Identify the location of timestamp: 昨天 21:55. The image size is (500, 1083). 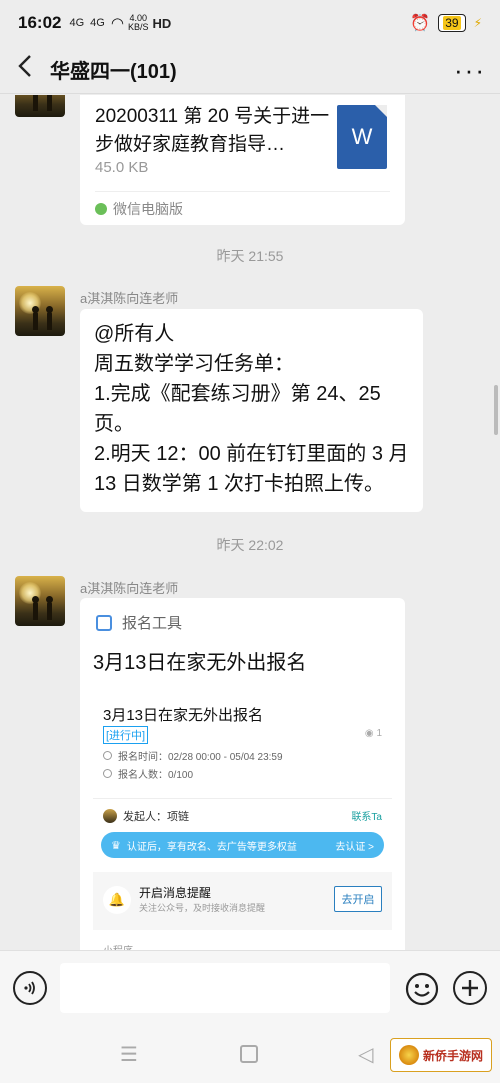
(250, 256).